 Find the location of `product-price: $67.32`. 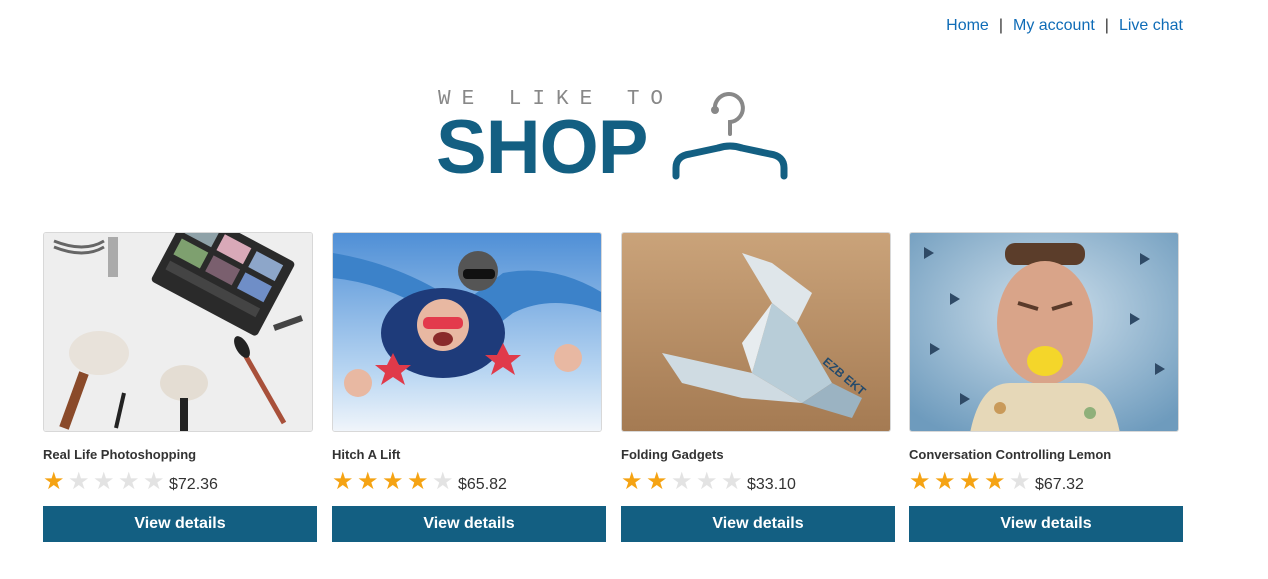

product-price: $67.32 is located at coordinates (1059, 484).